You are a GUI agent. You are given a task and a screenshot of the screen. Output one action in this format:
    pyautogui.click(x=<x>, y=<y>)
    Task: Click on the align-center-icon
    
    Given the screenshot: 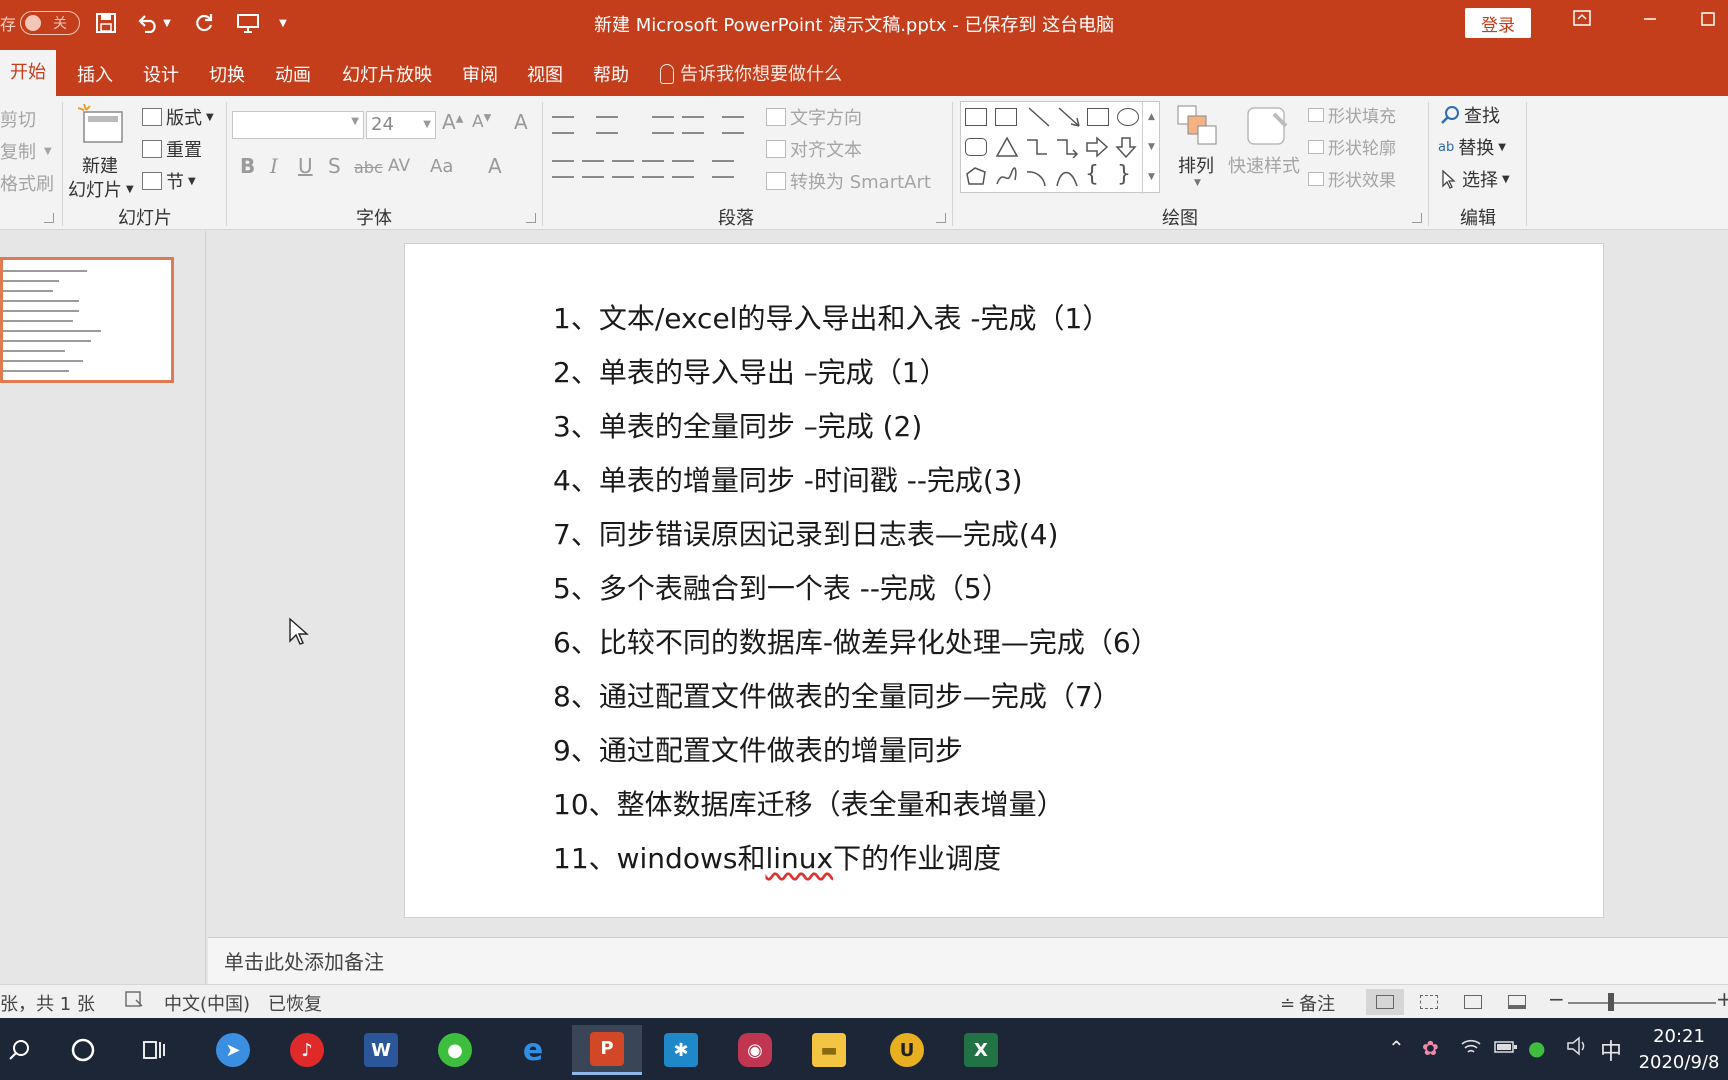 What is the action you would take?
    pyautogui.click(x=593, y=169)
    